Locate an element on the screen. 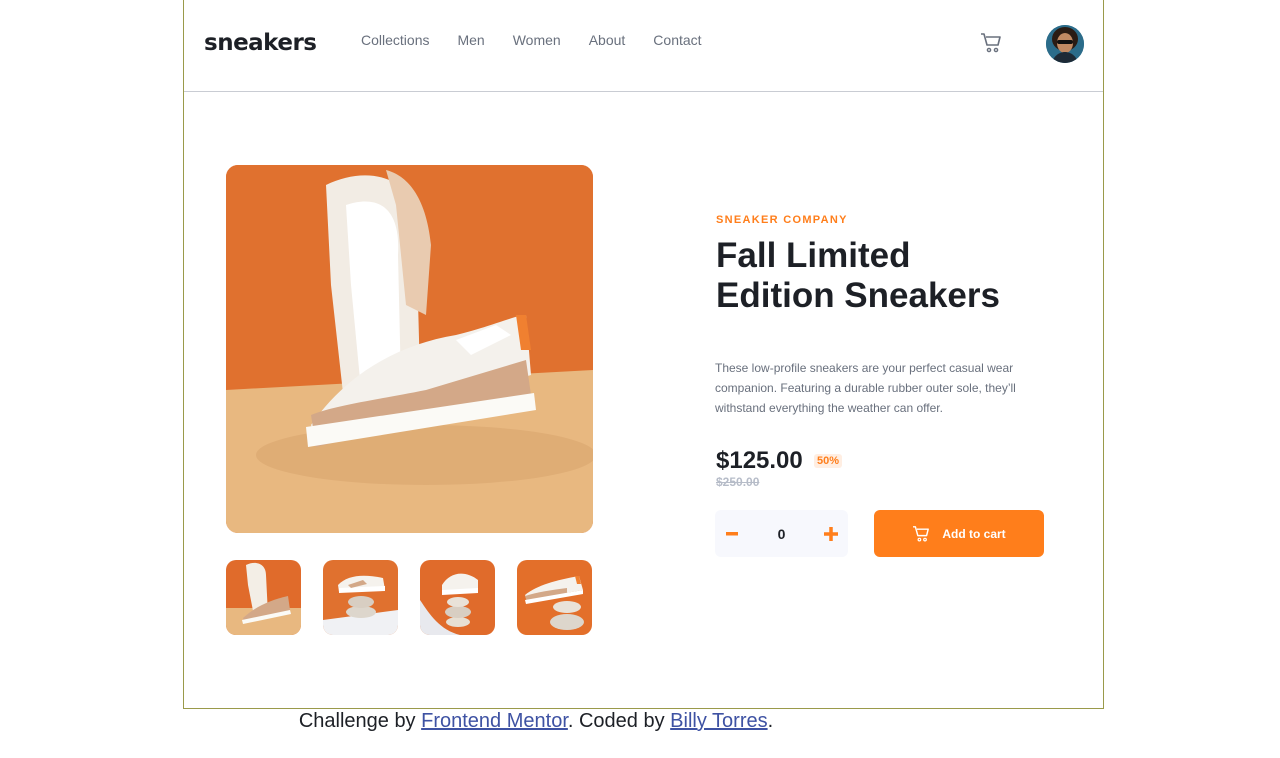 This screenshot has width=1280, height=758. attribution-suffix: . is located at coordinates (770, 721).